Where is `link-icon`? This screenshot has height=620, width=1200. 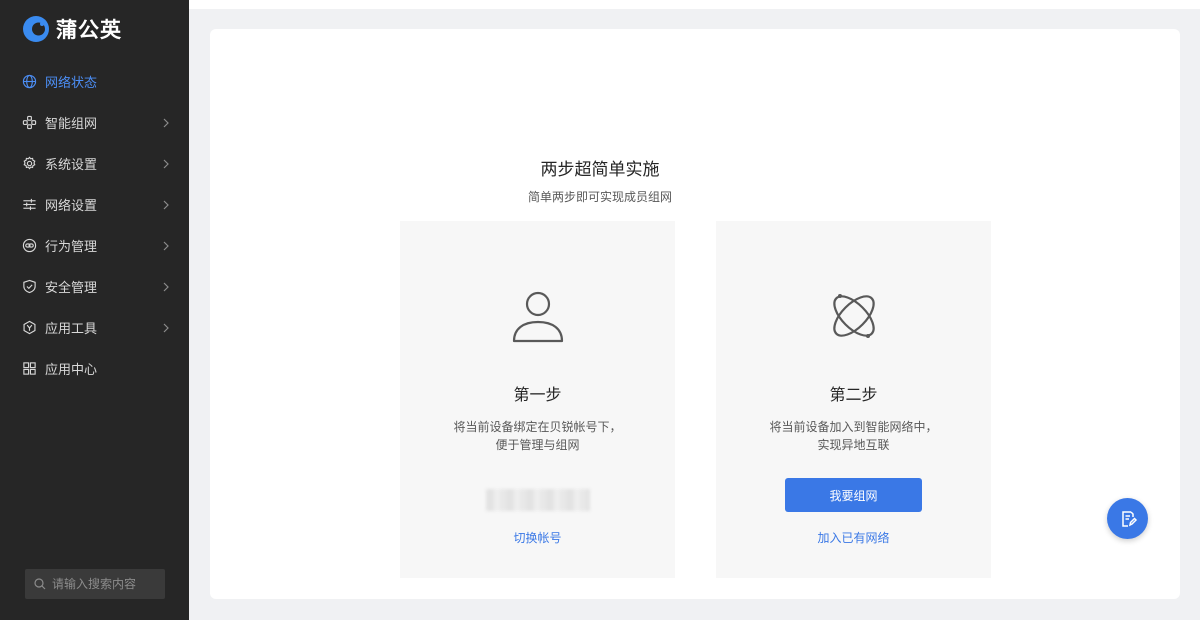 link-icon is located at coordinates (29, 245).